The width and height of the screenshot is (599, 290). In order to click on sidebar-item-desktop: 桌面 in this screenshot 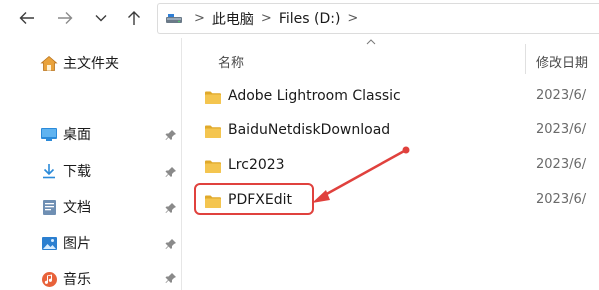, I will do `click(65, 134)`.